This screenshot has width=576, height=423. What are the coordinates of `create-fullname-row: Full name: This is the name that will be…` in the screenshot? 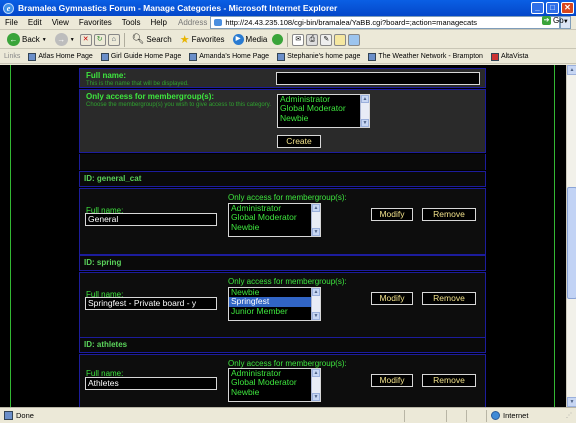 It's located at (282, 78).